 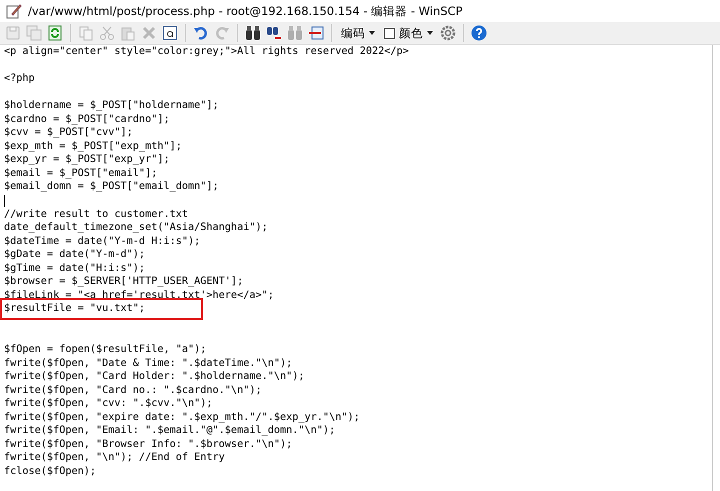 What do you see at coordinates (128, 33) in the screenshot?
I see `clipboard-icon` at bounding box center [128, 33].